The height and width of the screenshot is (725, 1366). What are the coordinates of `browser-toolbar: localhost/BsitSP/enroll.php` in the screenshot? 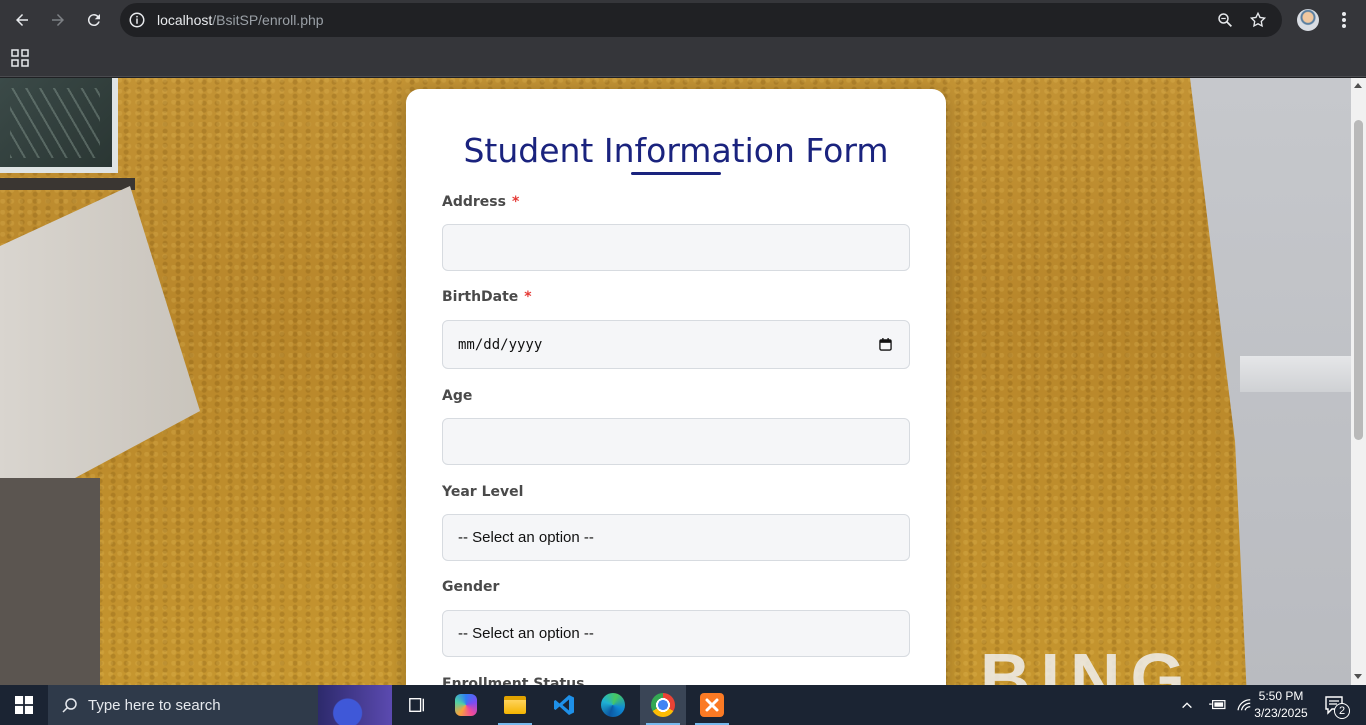 It's located at (683, 20).